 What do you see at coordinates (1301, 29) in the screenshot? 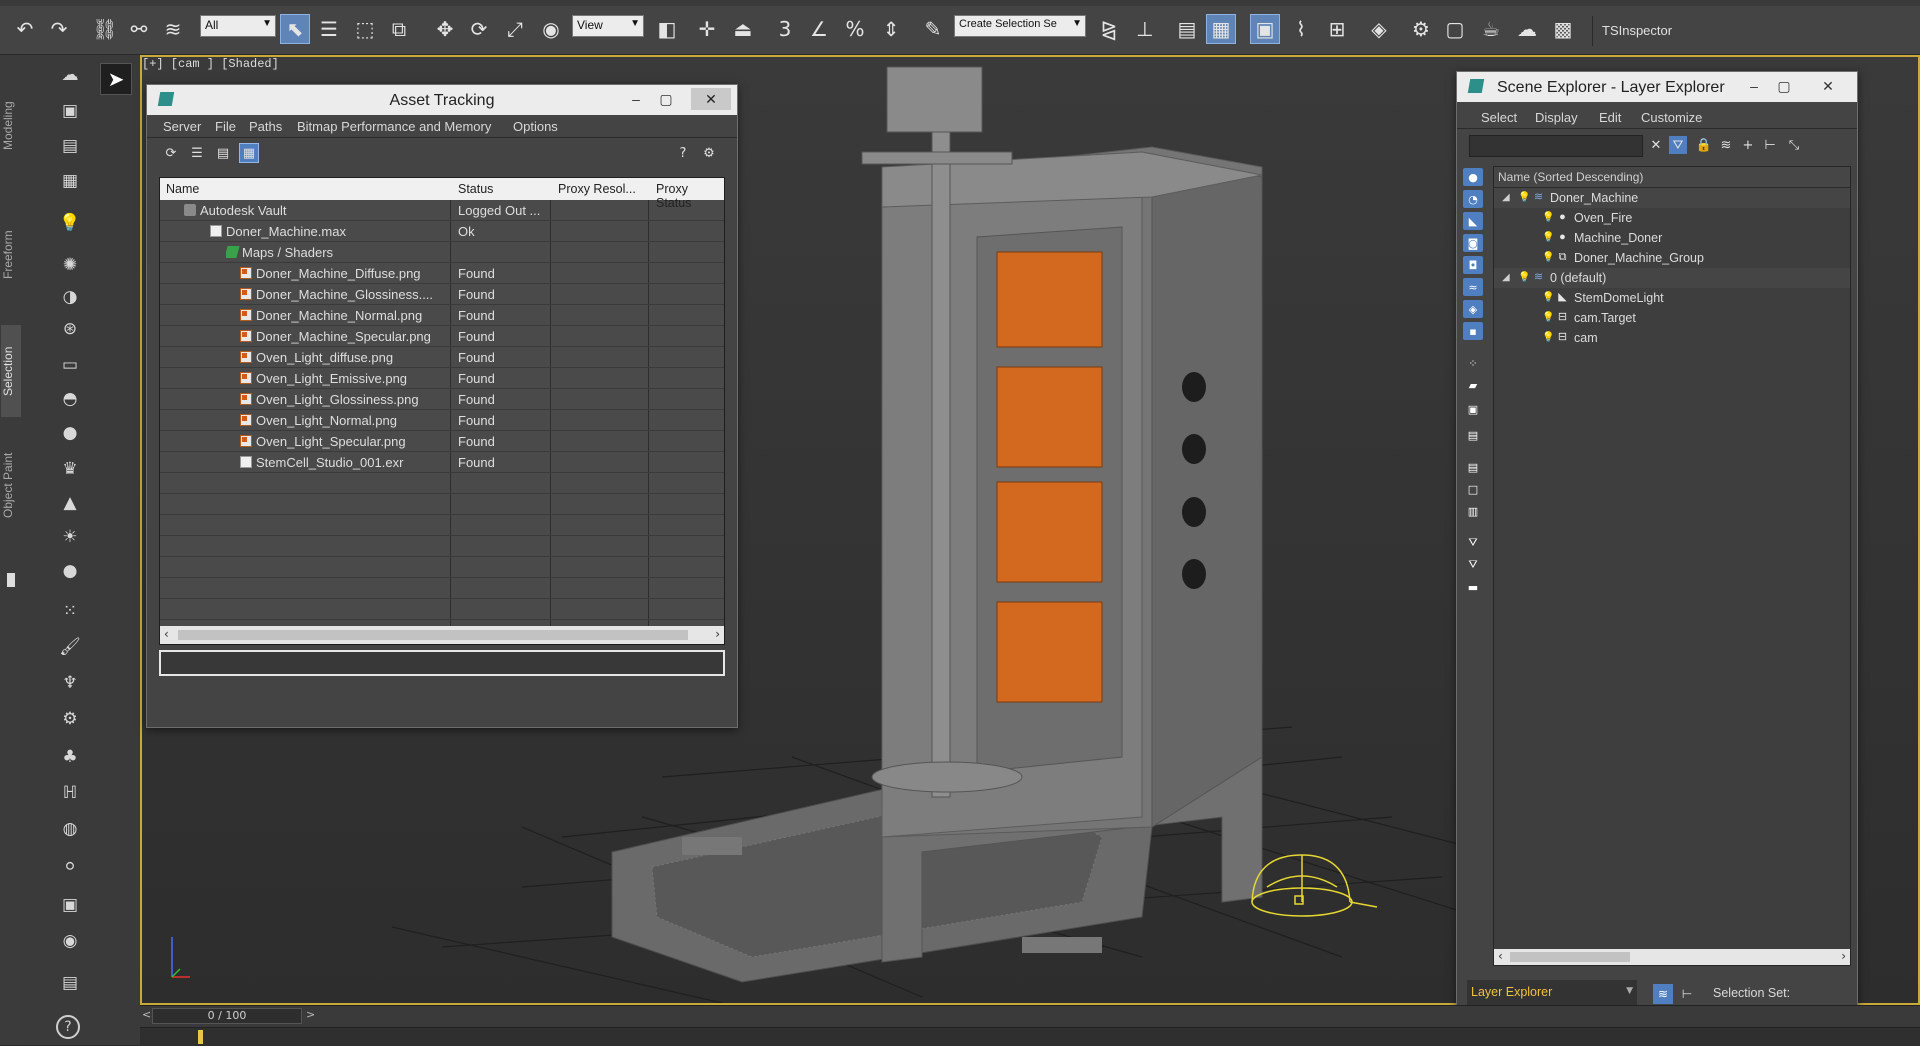
I see `curve-editor-icon: ⌇` at bounding box center [1301, 29].